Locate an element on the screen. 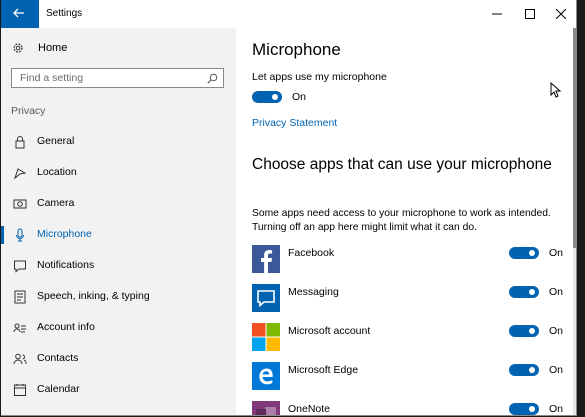 This screenshot has height=417, width=585. microsoft-edge-toggle is located at coordinates (524, 370).